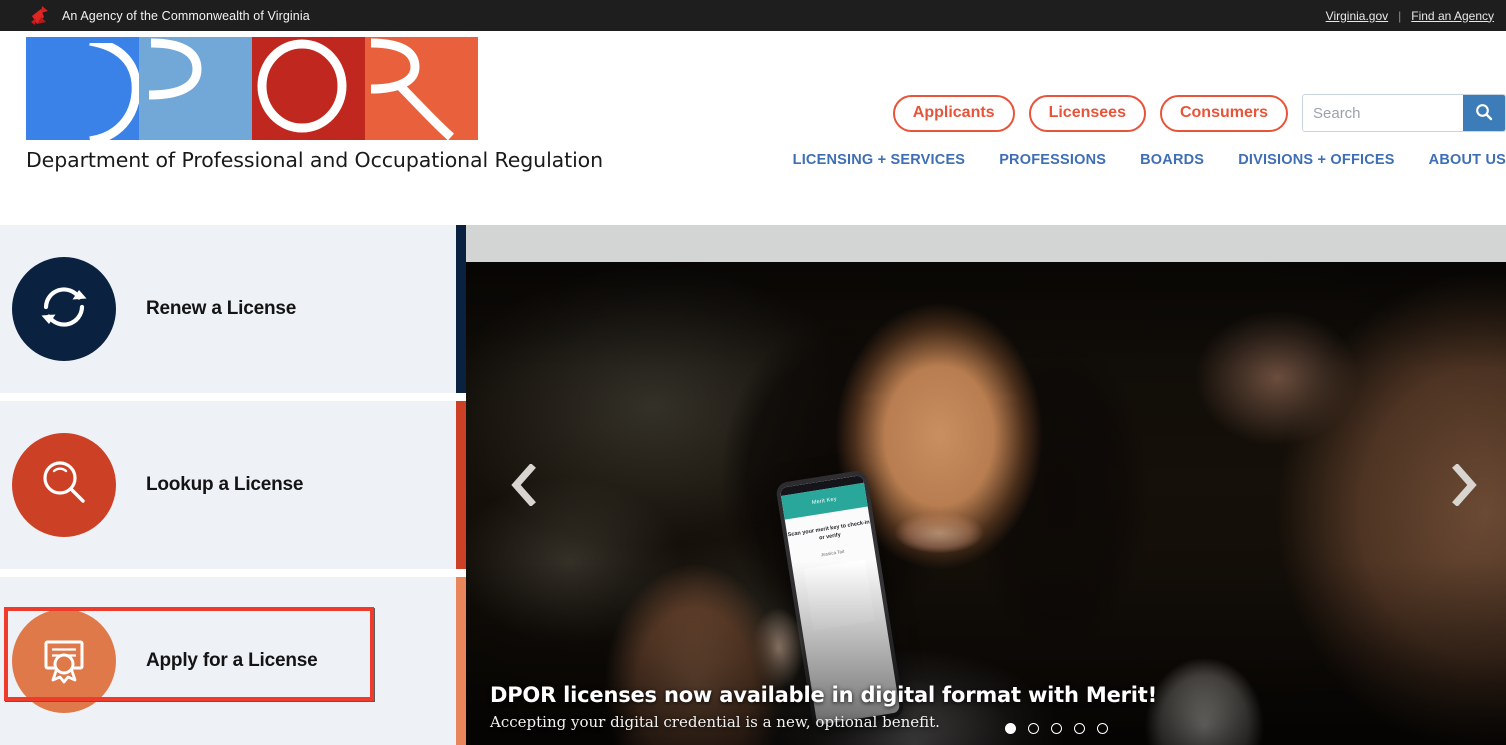 The image size is (1506, 745). I want to click on carousel-prev-button, so click(524, 485).